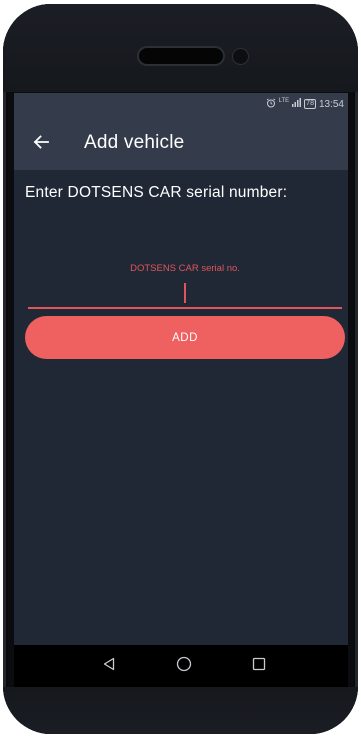  What do you see at coordinates (185, 293) in the screenshot?
I see `text-caret` at bounding box center [185, 293].